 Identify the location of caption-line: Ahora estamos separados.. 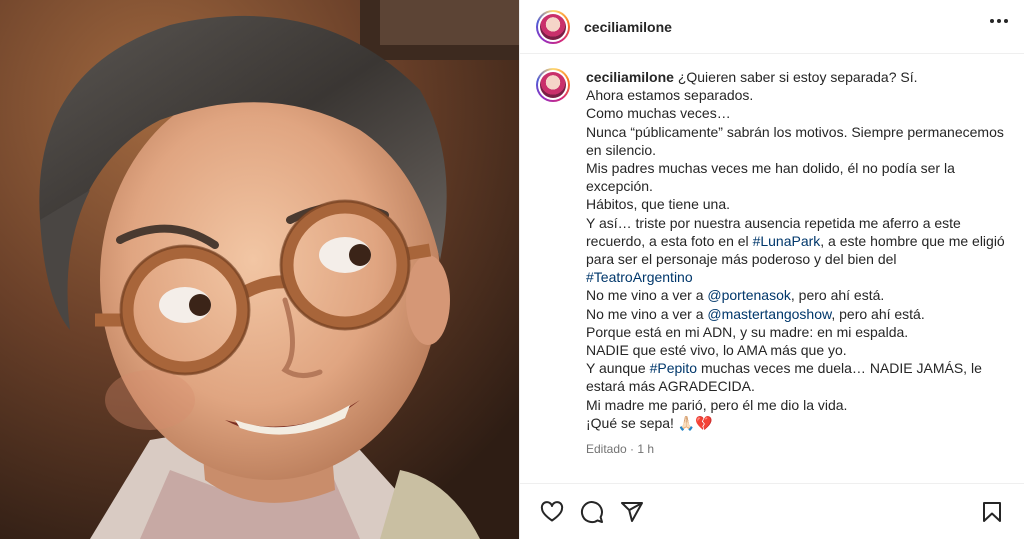
(796, 95).